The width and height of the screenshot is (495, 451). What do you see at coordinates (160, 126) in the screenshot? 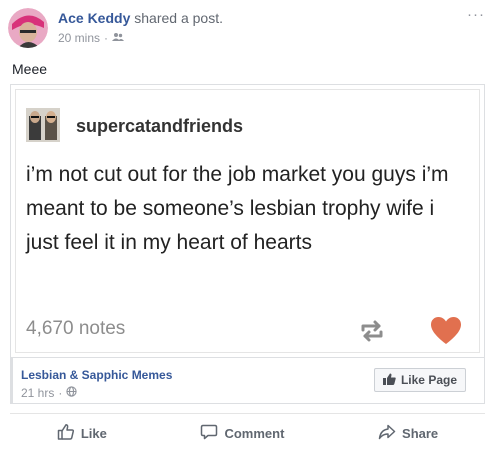
I see `tumblr-username: supercatandfriends` at bounding box center [160, 126].